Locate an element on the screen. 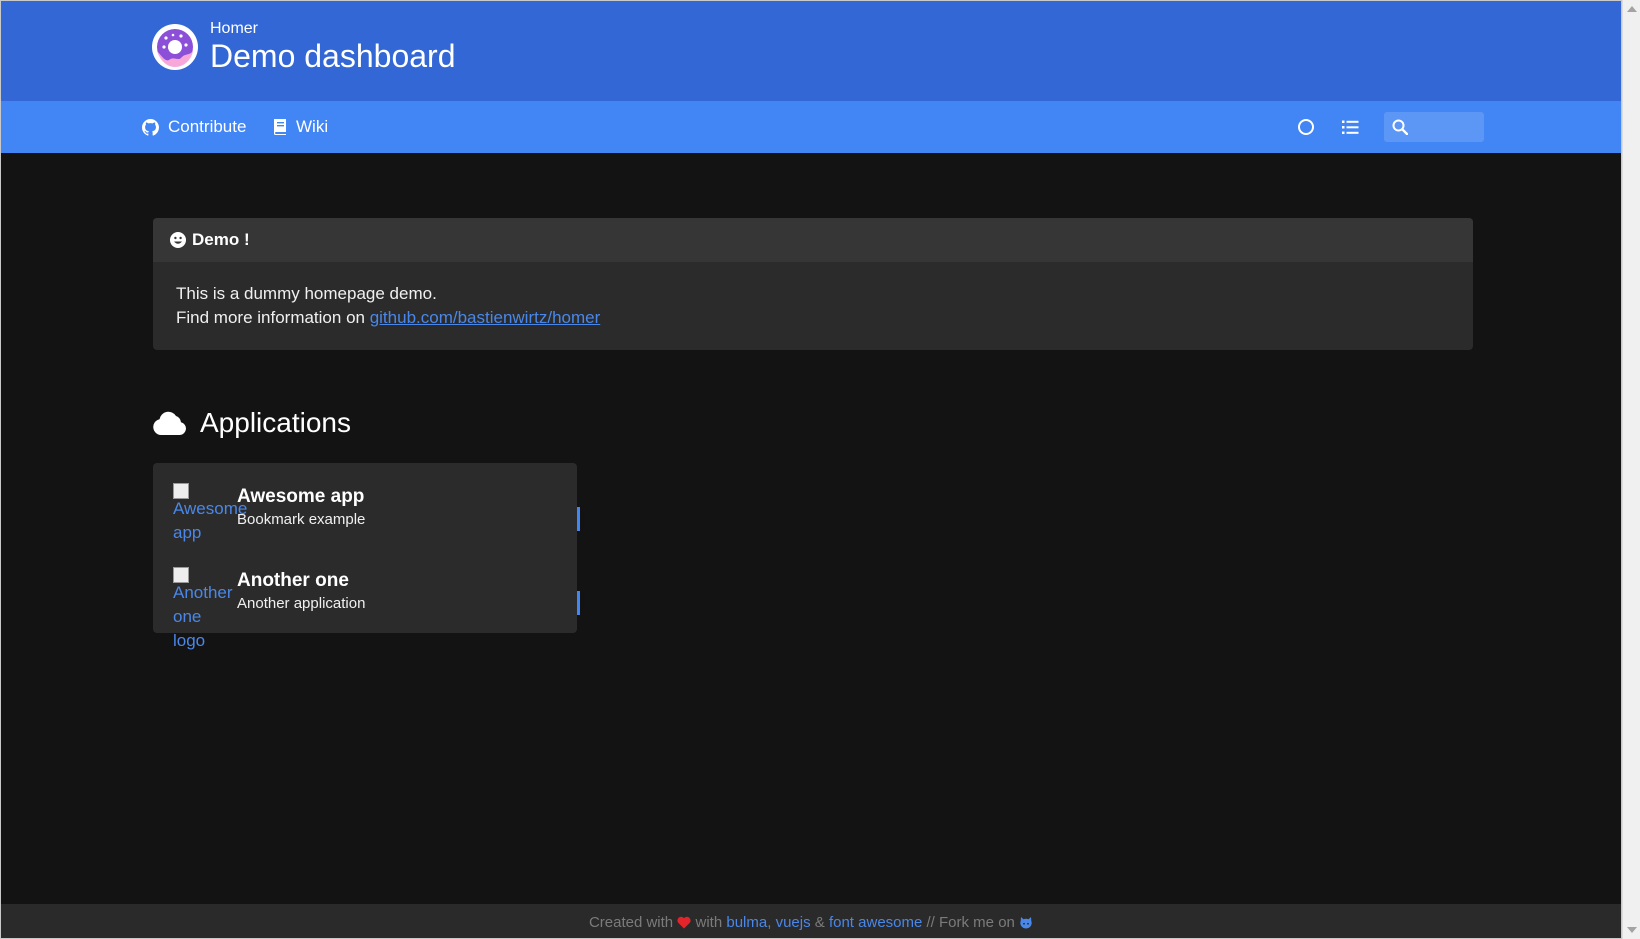  nav-link-label: Wiki is located at coordinates (312, 126).